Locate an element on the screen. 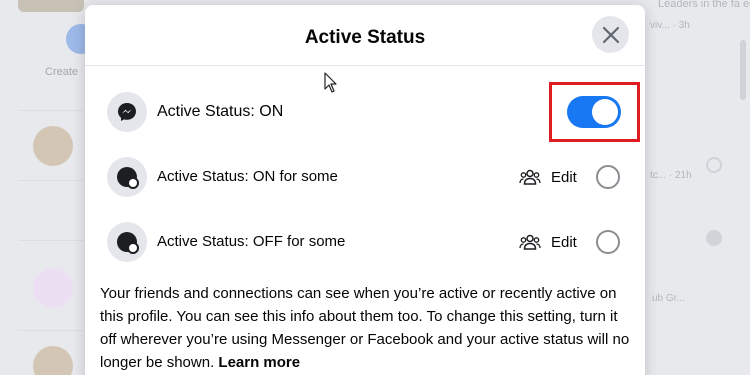 Image resolution: width=750 pixels, height=375 pixels. learn-more-link: Learn more is located at coordinates (259, 362).